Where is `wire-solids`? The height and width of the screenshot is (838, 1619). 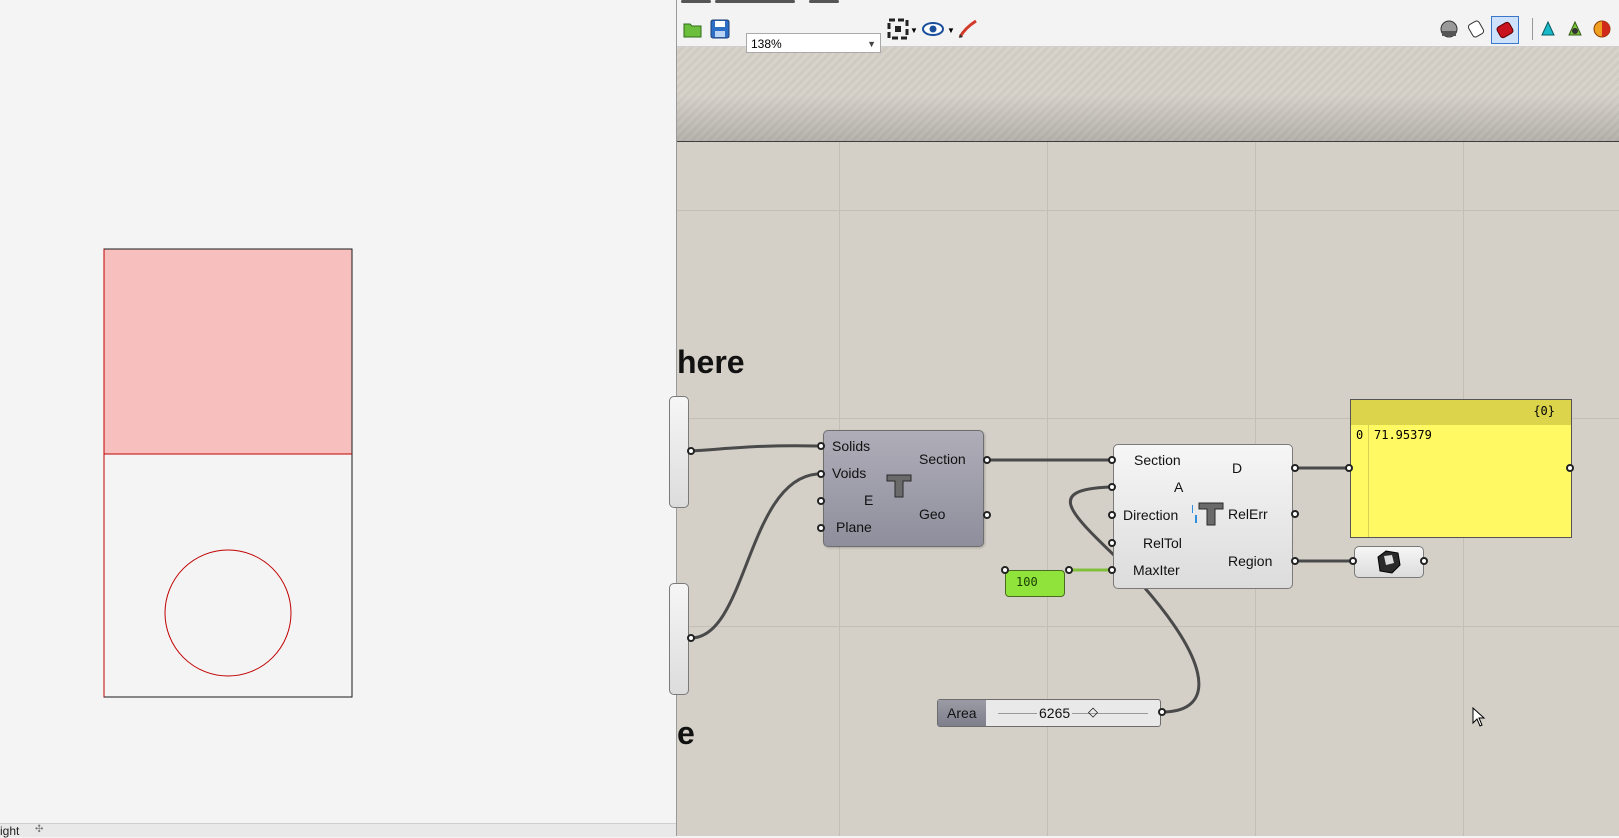 wire-solids is located at coordinates (754, 448).